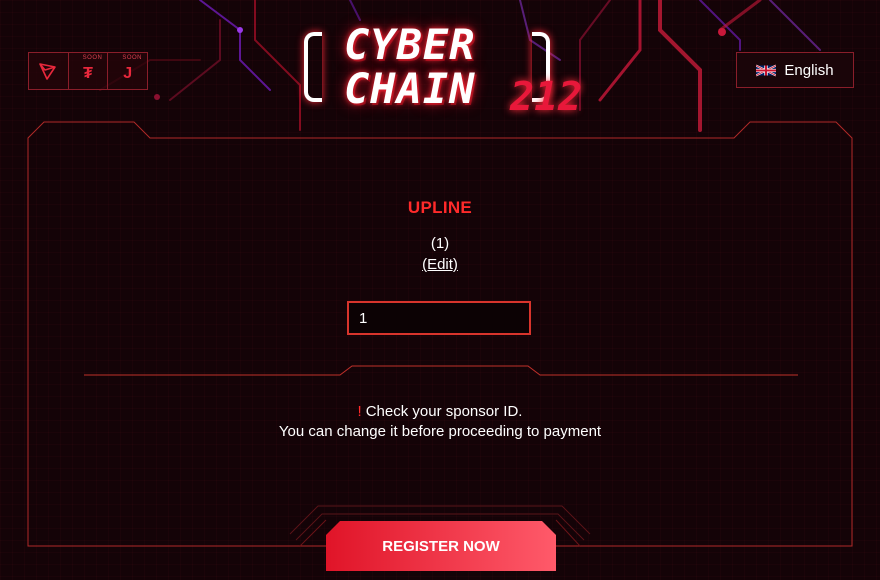 Image resolution: width=880 pixels, height=580 pixels. What do you see at coordinates (444, 411) in the screenshot?
I see `warning-text: Check your sponsor ID.` at bounding box center [444, 411].